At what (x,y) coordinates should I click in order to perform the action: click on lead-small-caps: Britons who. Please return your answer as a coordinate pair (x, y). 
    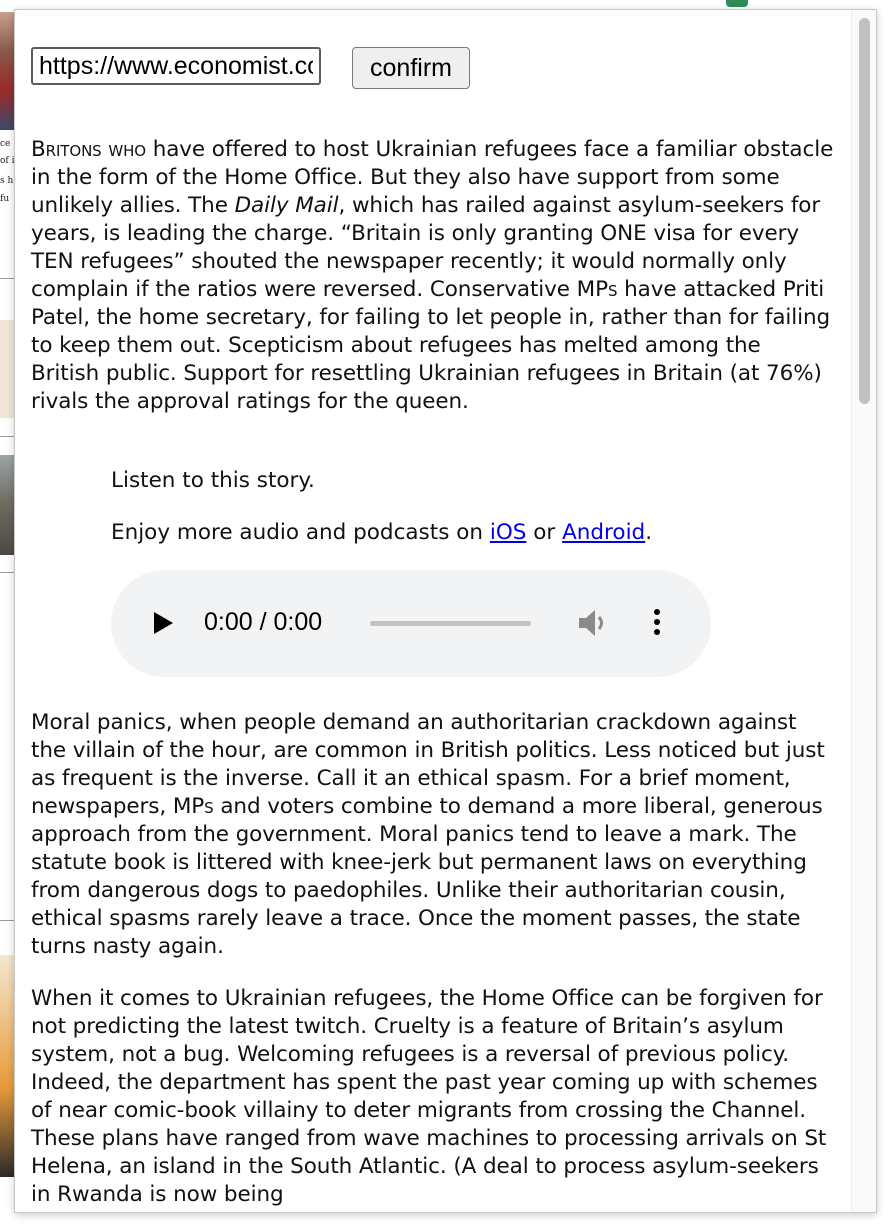
    Looking at the image, I should click on (88, 149).